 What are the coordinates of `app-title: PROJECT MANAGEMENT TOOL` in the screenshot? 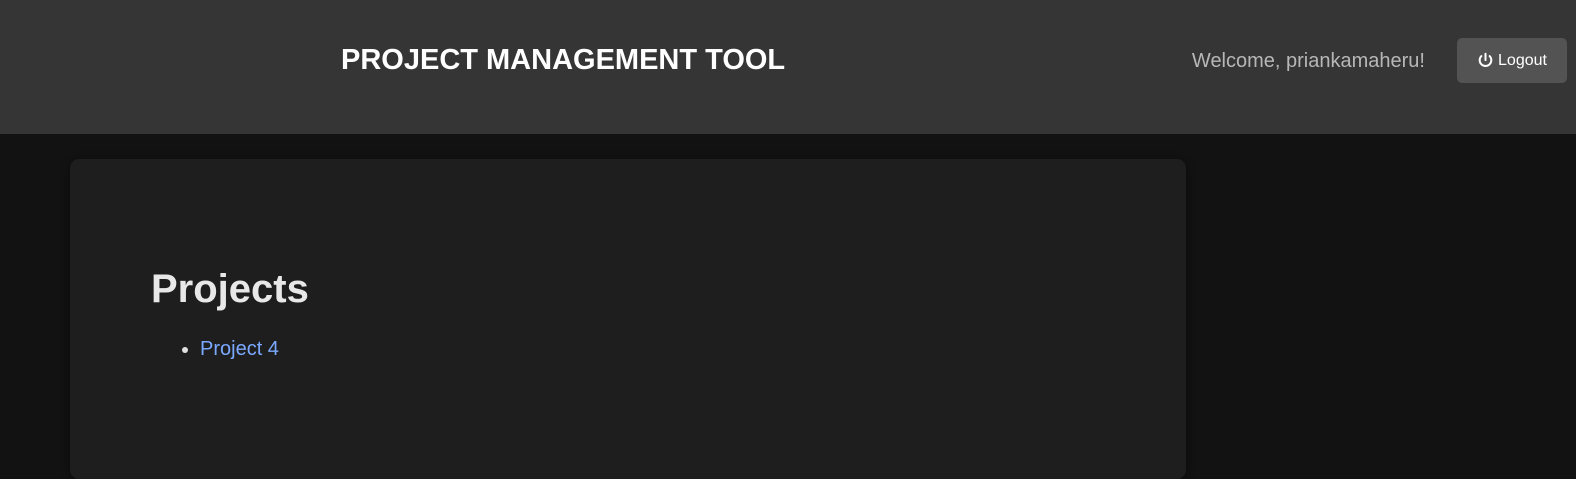 It's located at (563, 60).